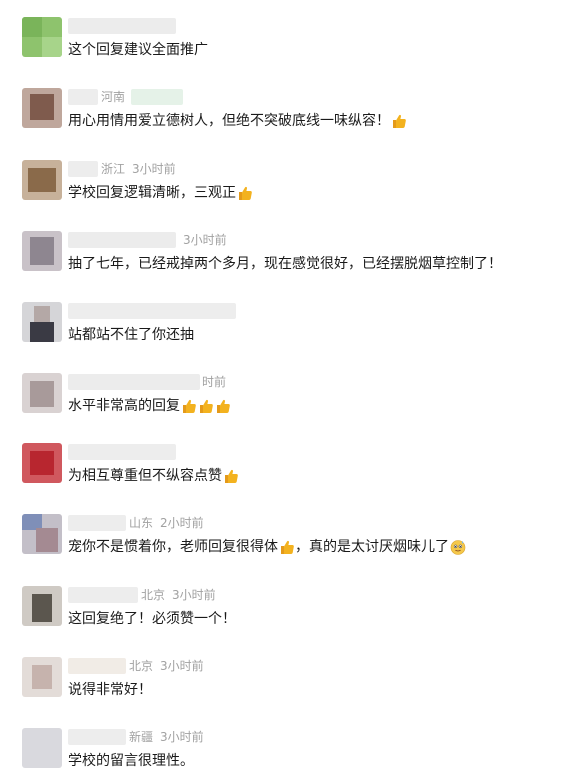 Image resolution: width=564 pixels, height=779 pixels. Describe the element at coordinates (152, 619) in the screenshot. I see `comment-text: 这回复绝了！必须赞一个！` at that location.